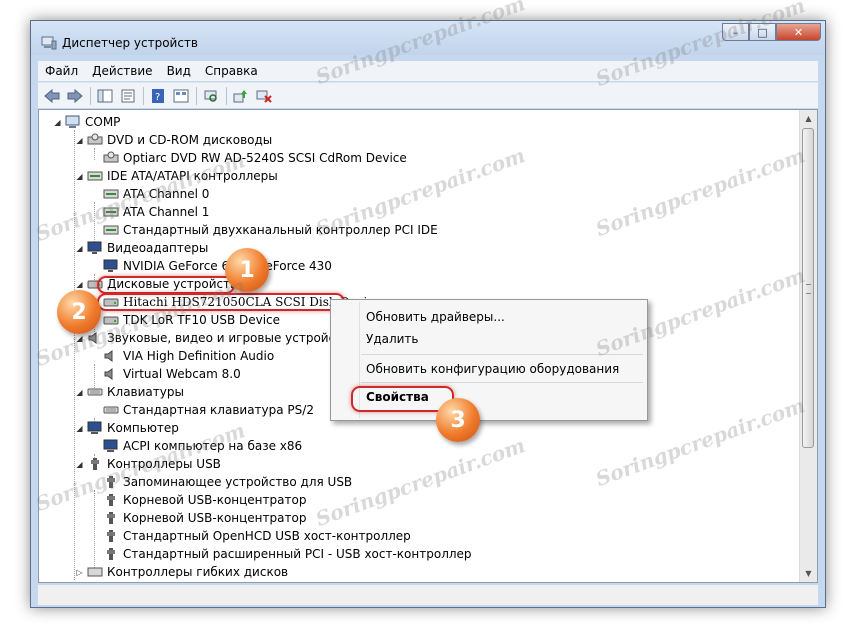 The width and height of the screenshot is (856, 638). Describe the element at coordinates (52, 96) in the screenshot. I see `back-arrow-icon` at that location.